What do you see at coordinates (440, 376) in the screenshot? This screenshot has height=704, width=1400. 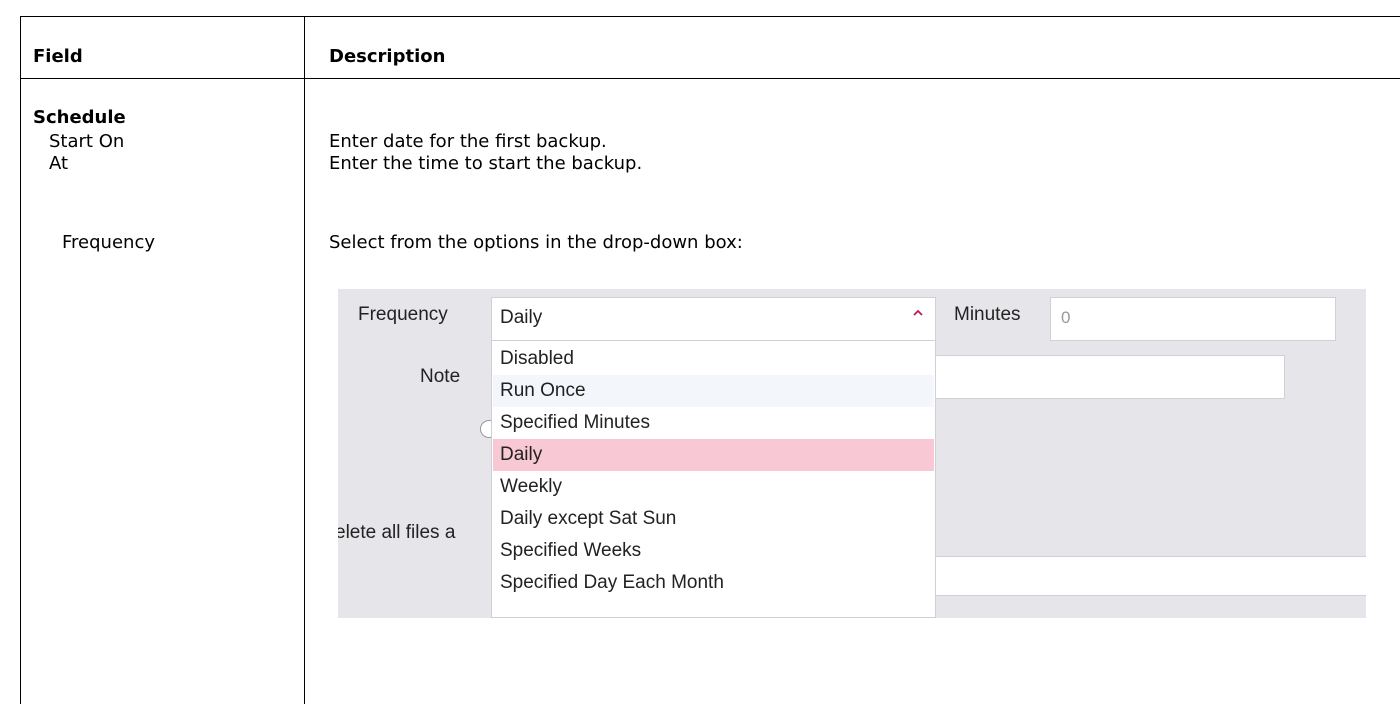 I see `note-label: Note` at bounding box center [440, 376].